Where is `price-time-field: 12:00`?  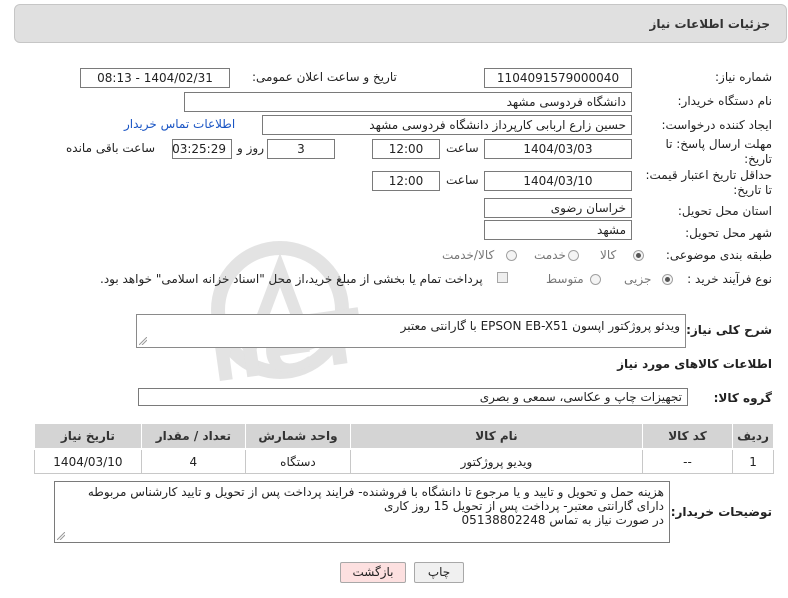 price-time-field: 12:00 is located at coordinates (406, 181).